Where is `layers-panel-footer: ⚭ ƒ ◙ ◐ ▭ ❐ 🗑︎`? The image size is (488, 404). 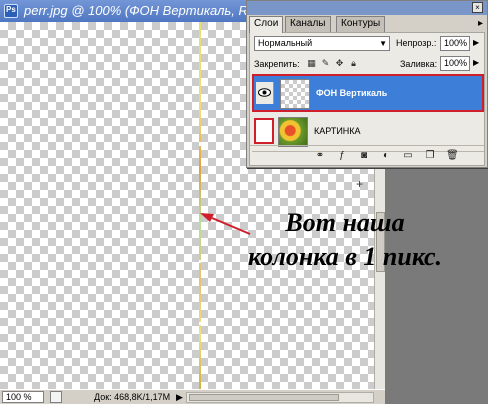 layers-panel-footer: ⚭ ƒ ◙ ◐ ▭ ❐ 🗑︎ is located at coordinates (367, 155).